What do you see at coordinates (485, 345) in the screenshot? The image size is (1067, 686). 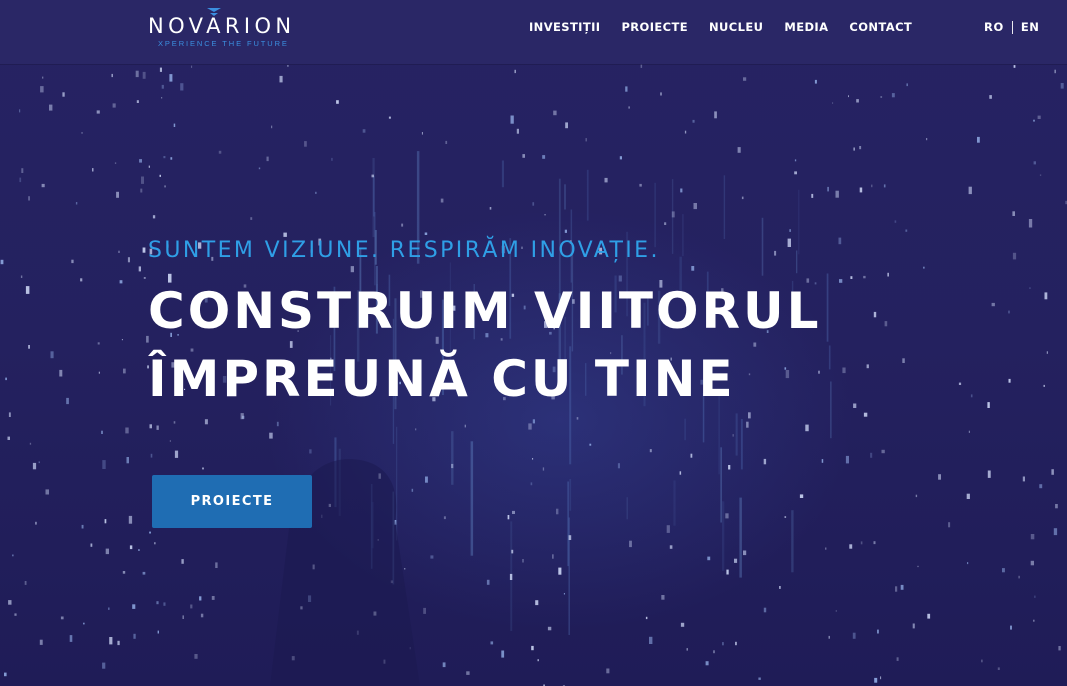 I see `hero-title: CONSTRUIM VIITORUL ÎMPREUNĂ CU TINE` at bounding box center [485, 345].